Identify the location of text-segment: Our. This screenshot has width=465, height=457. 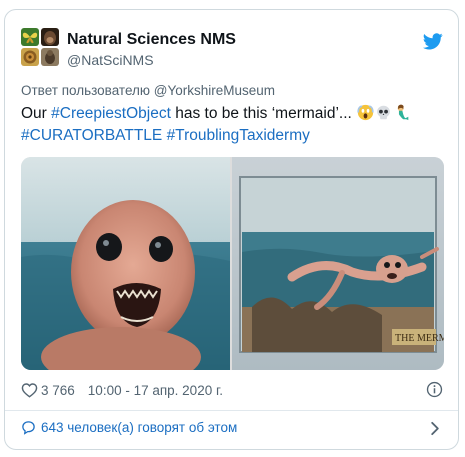
(36, 113).